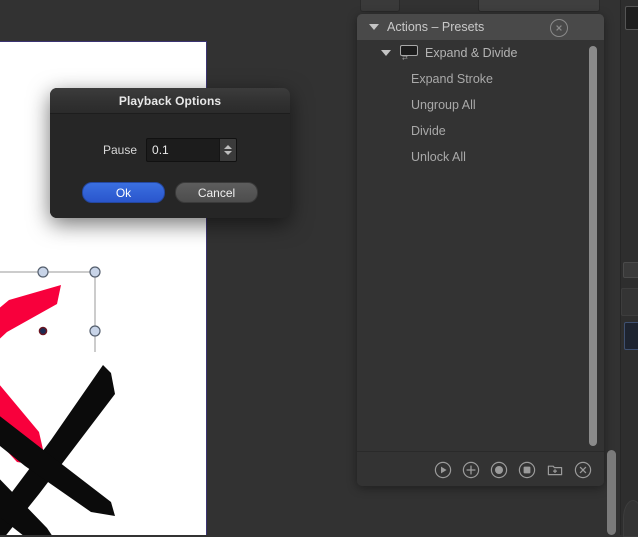 The image size is (638, 537). What do you see at coordinates (183, 150) in the screenshot?
I see `pause-input` at bounding box center [183, 150].